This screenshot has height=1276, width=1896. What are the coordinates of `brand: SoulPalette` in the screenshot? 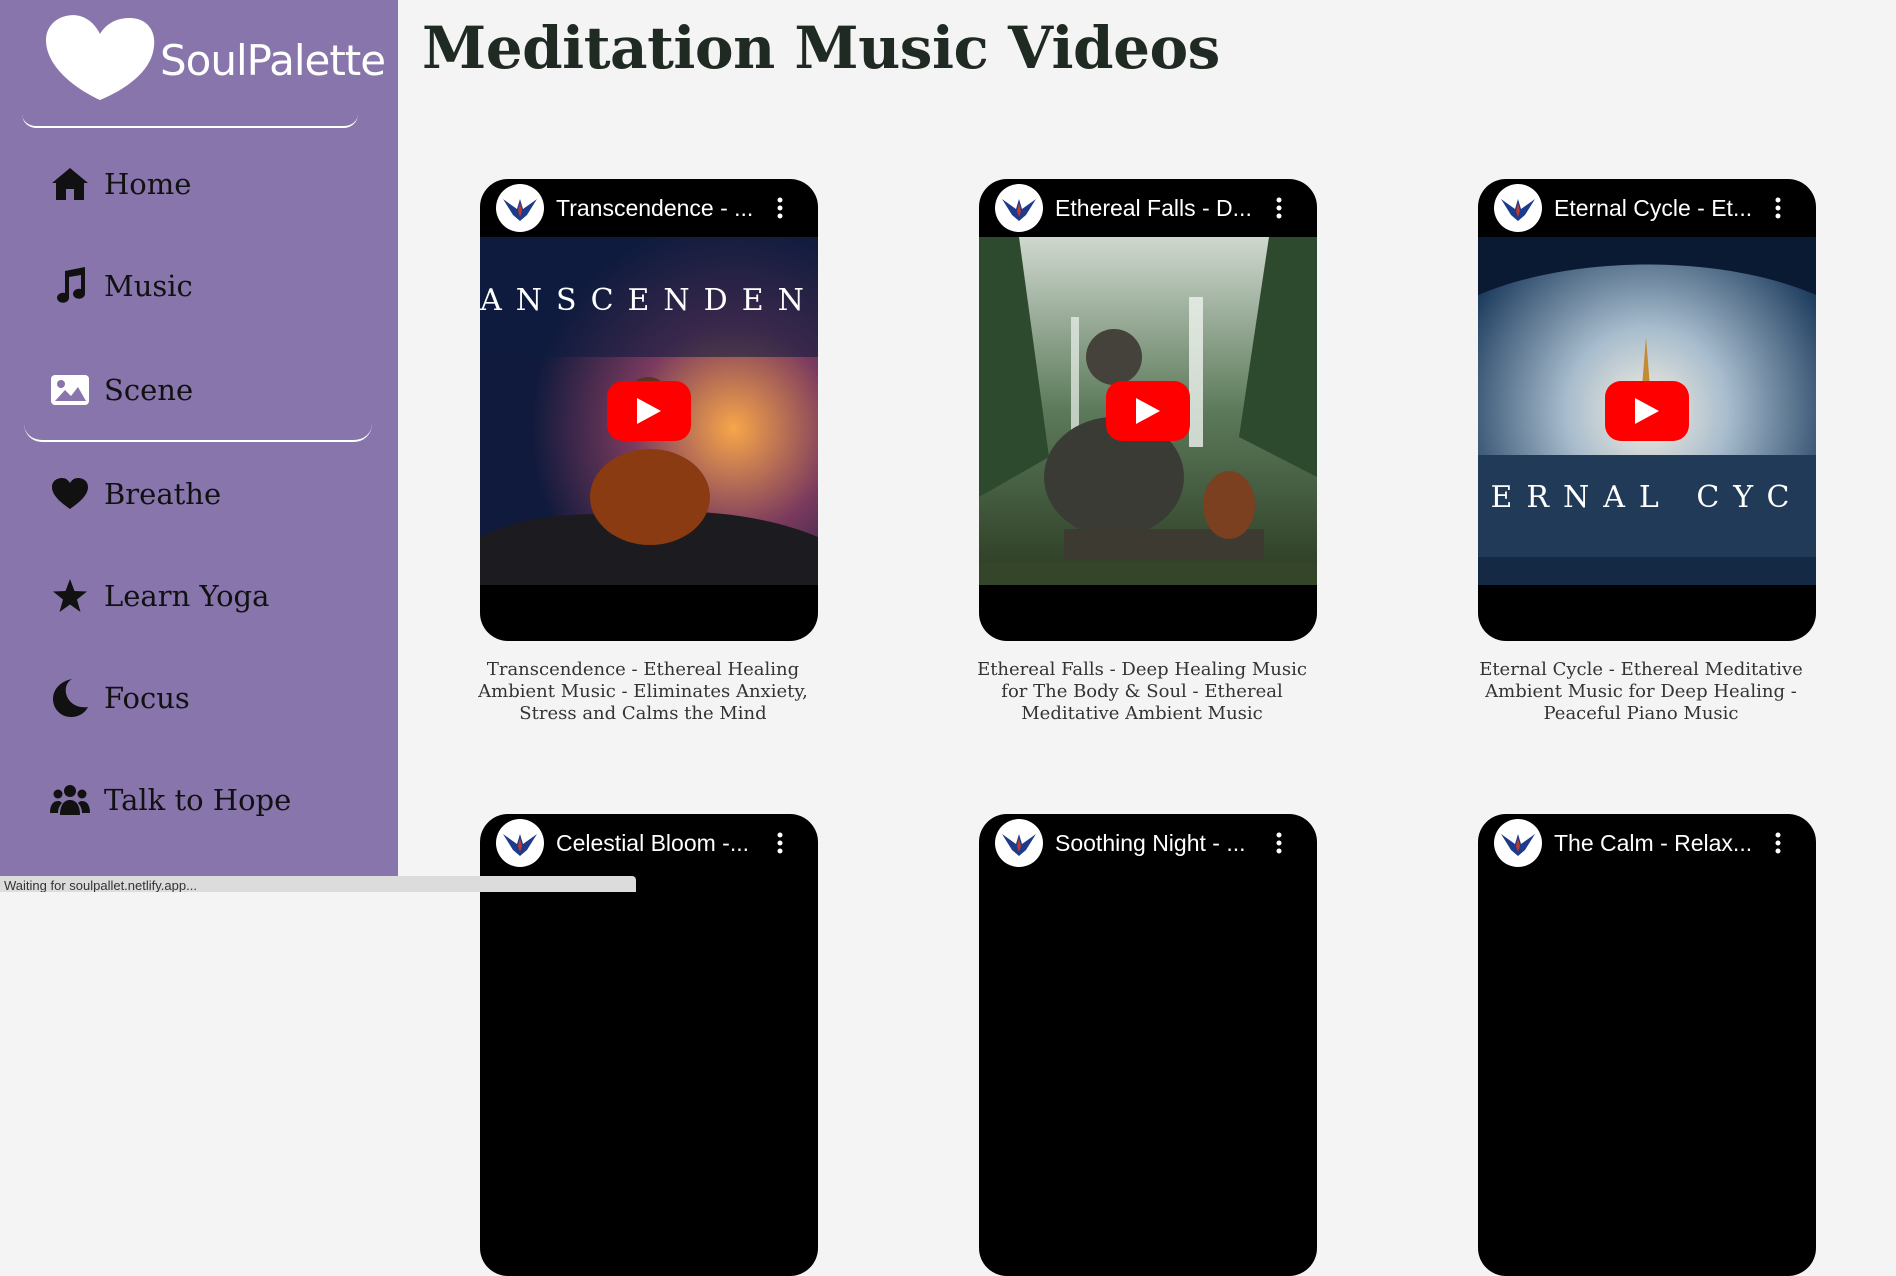 It's located at (215, 59).